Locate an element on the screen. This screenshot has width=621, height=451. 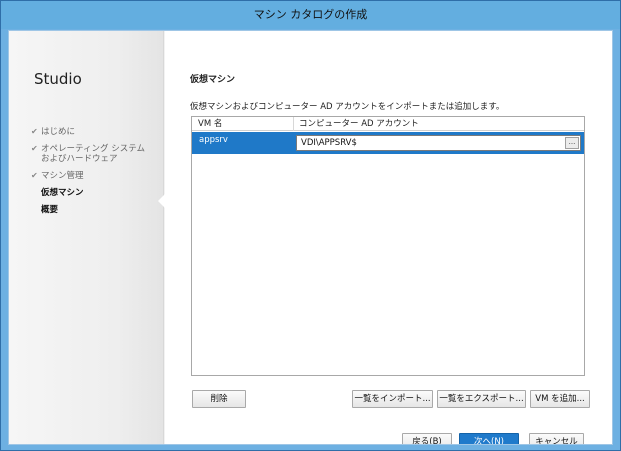
step-label: 概要 is located at coordinates (50, 210).